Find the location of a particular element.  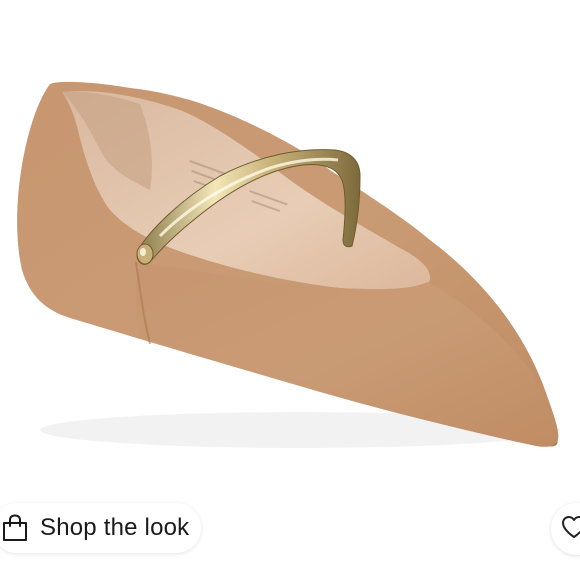

shopping-bag-icon is located at coordinates (15, 528).